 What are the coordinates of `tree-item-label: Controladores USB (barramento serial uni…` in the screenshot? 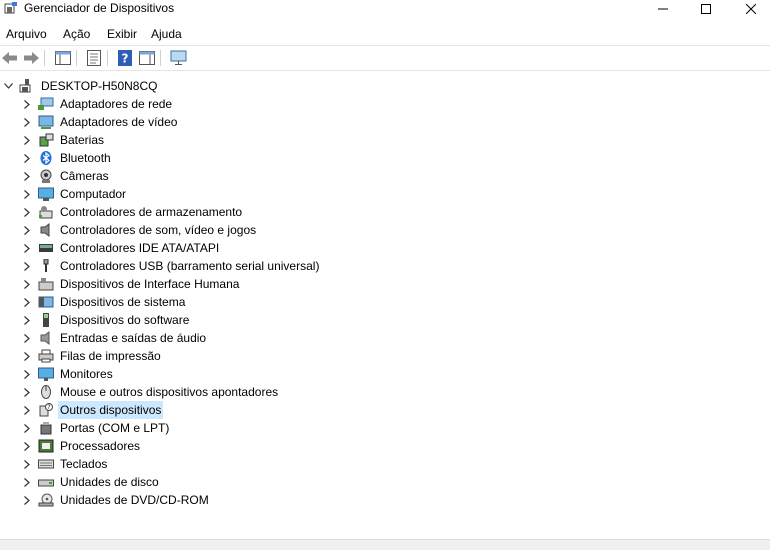 It's located at (190, 266).